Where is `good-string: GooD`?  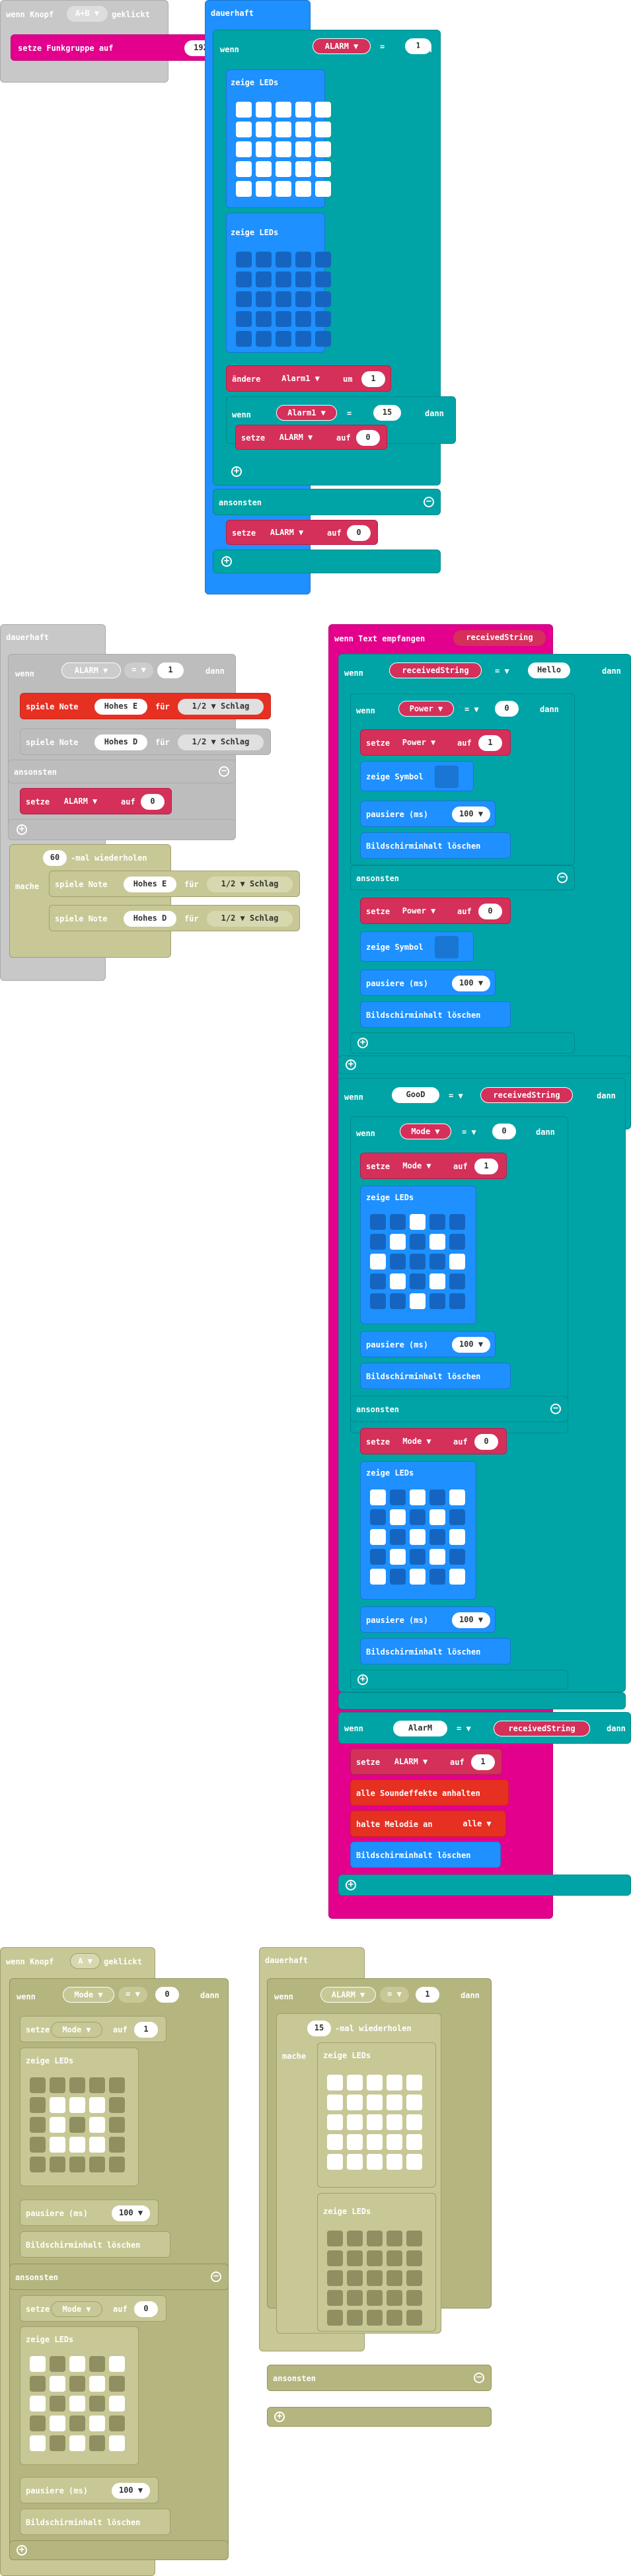 good-string: GooD is located at coordinates (415, 1095).